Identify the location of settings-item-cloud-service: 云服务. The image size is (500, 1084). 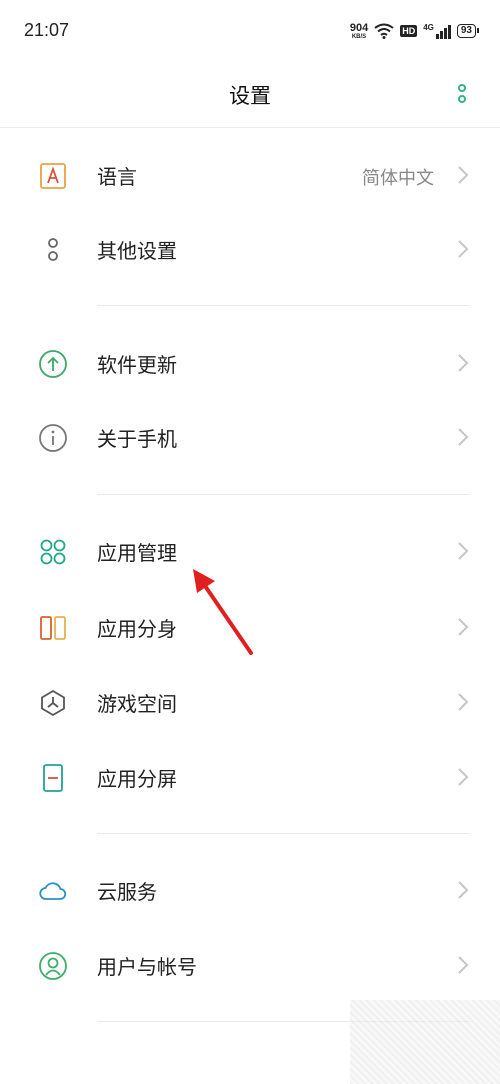
(250, 890).